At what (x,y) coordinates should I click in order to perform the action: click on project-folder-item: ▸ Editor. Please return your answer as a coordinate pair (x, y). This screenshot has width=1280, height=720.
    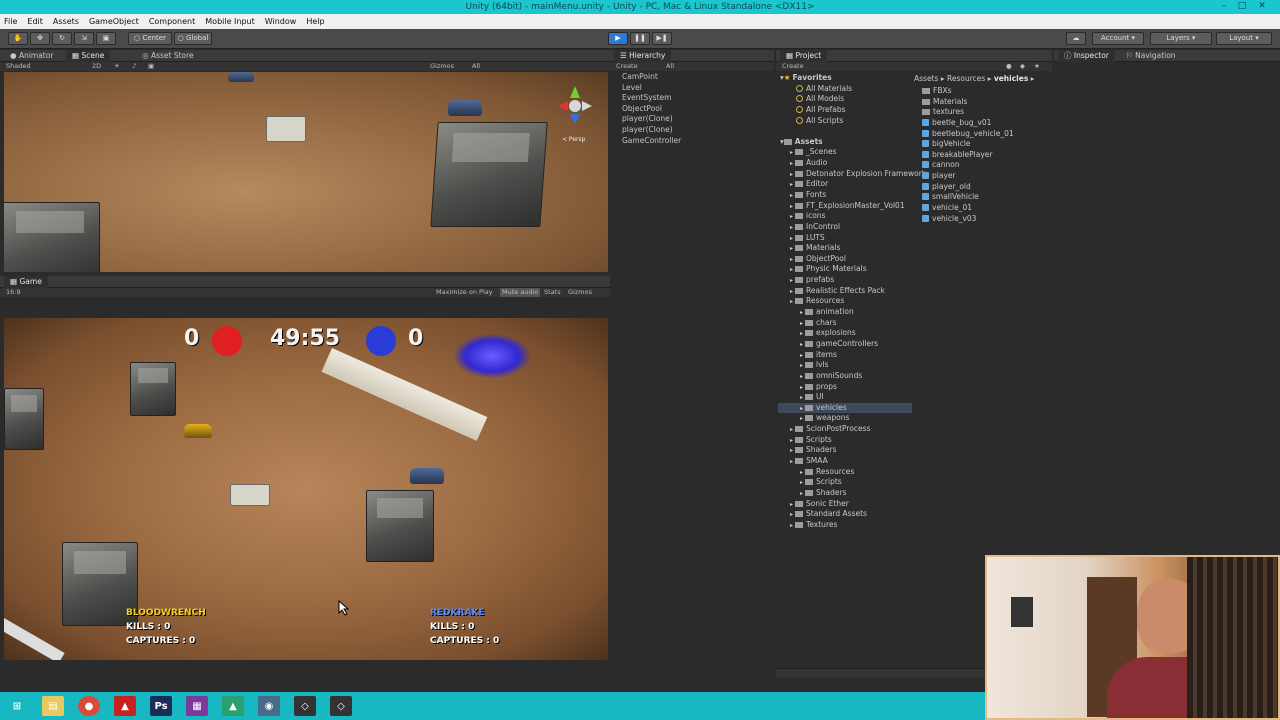
    Looking at the image, I should click on (845, 184).